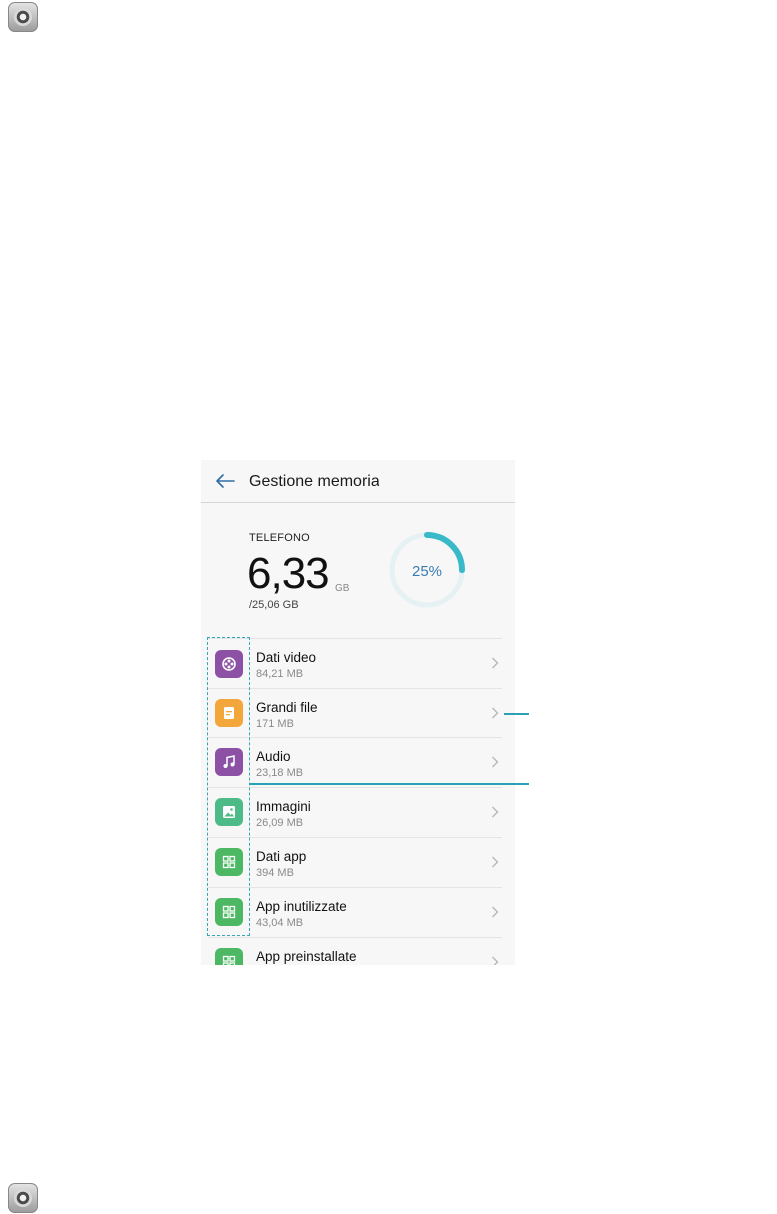 Image resolution: width=777 pixels, height=1214 pixels. Describe the element at coordinates (283, 806) in the screenshot. I see `item-title: Immagini` at that location.